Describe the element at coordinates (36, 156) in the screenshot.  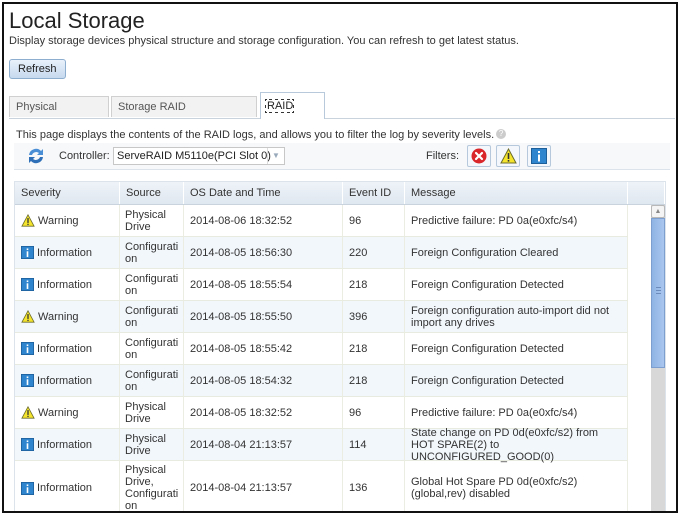
I see `refresh-icon` at that location.